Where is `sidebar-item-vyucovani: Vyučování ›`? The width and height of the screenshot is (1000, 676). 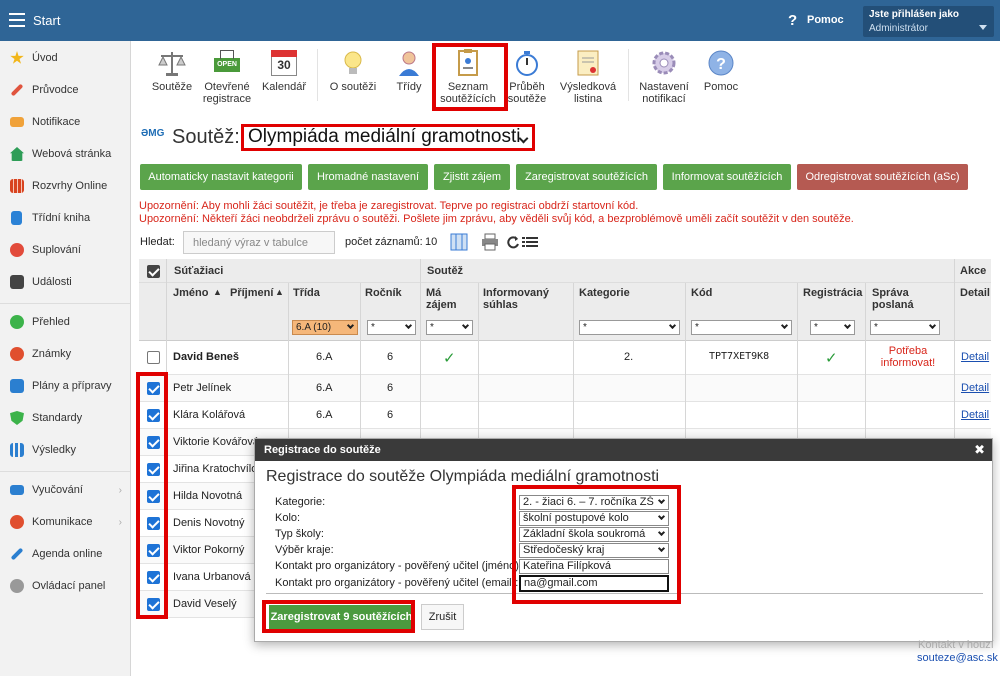 sidebar-item-vyucovani: Vyučování › is located at coordinates (65, 490).